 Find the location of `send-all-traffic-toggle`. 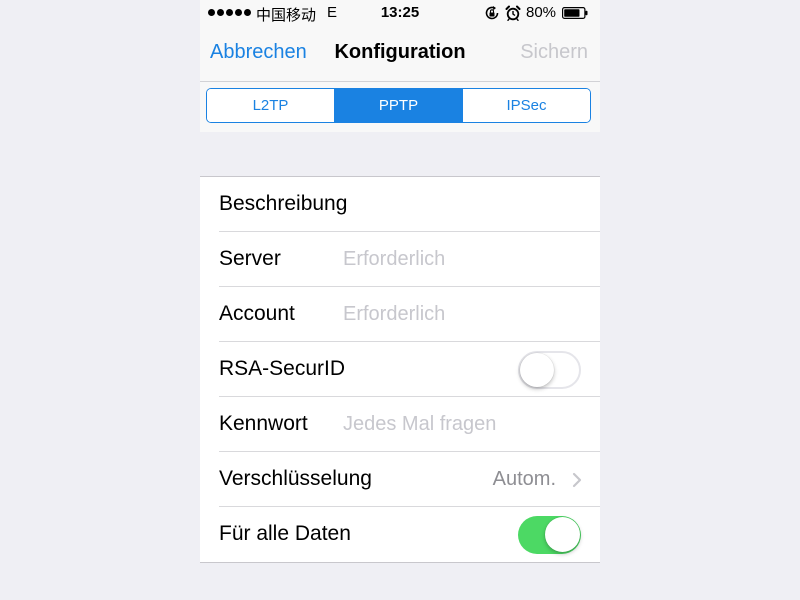

send-all-traffic-toggle is located at coordinates (549, 535).